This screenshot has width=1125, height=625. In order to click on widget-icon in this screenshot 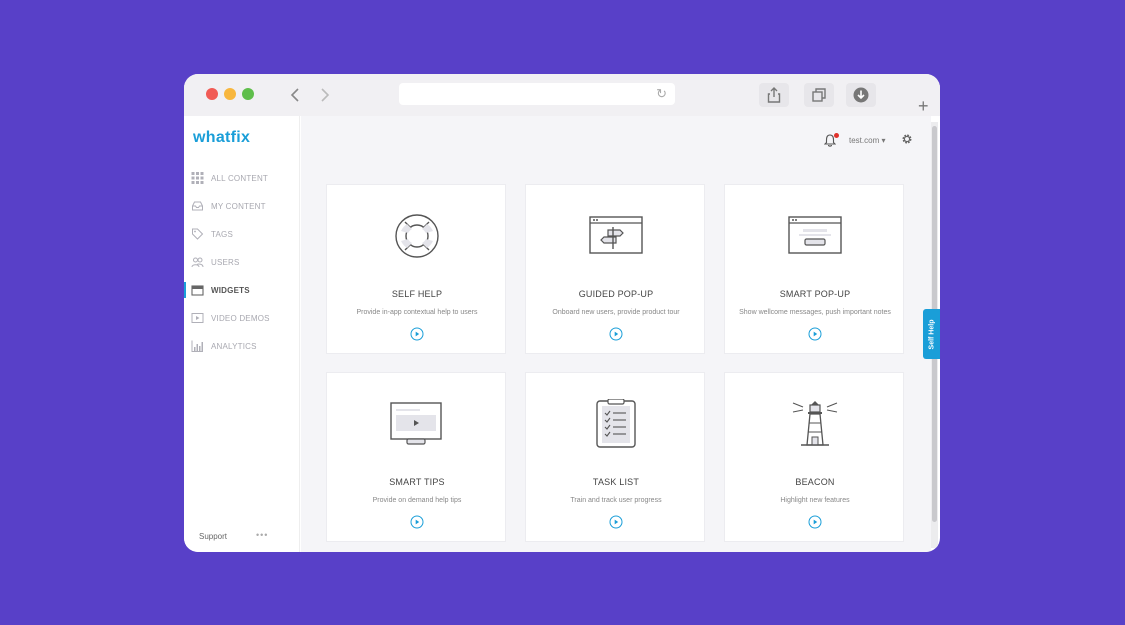, I will do `click(197, 290)`.